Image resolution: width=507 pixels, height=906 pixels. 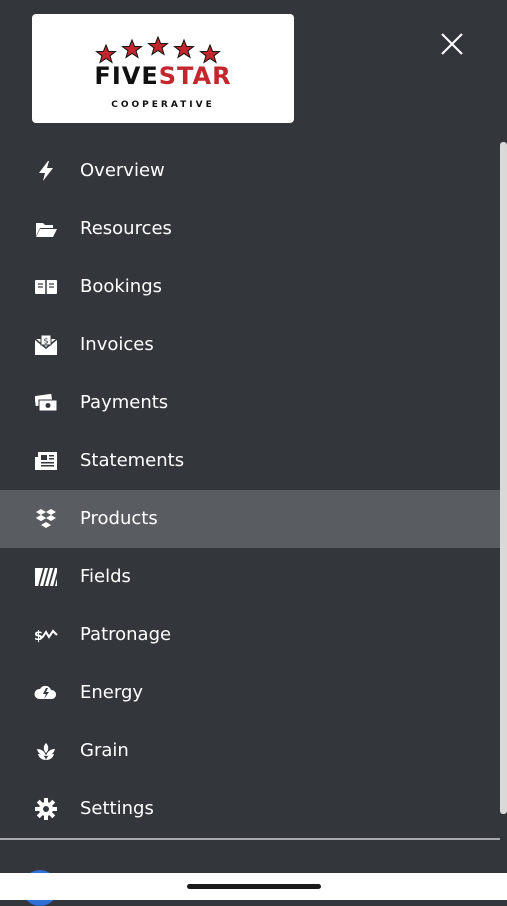 I want to click on menu-item-fields: Fields, so click(x=250, y=577).